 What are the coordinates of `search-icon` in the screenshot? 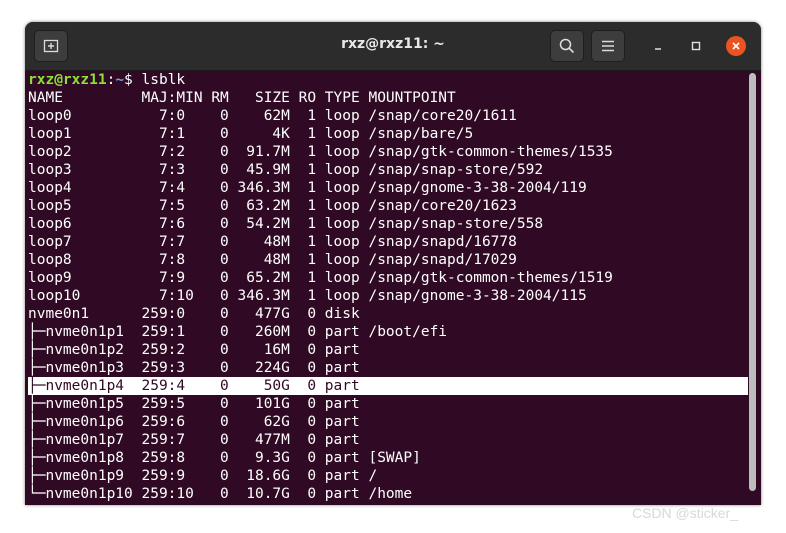 It's located at (567, 46).